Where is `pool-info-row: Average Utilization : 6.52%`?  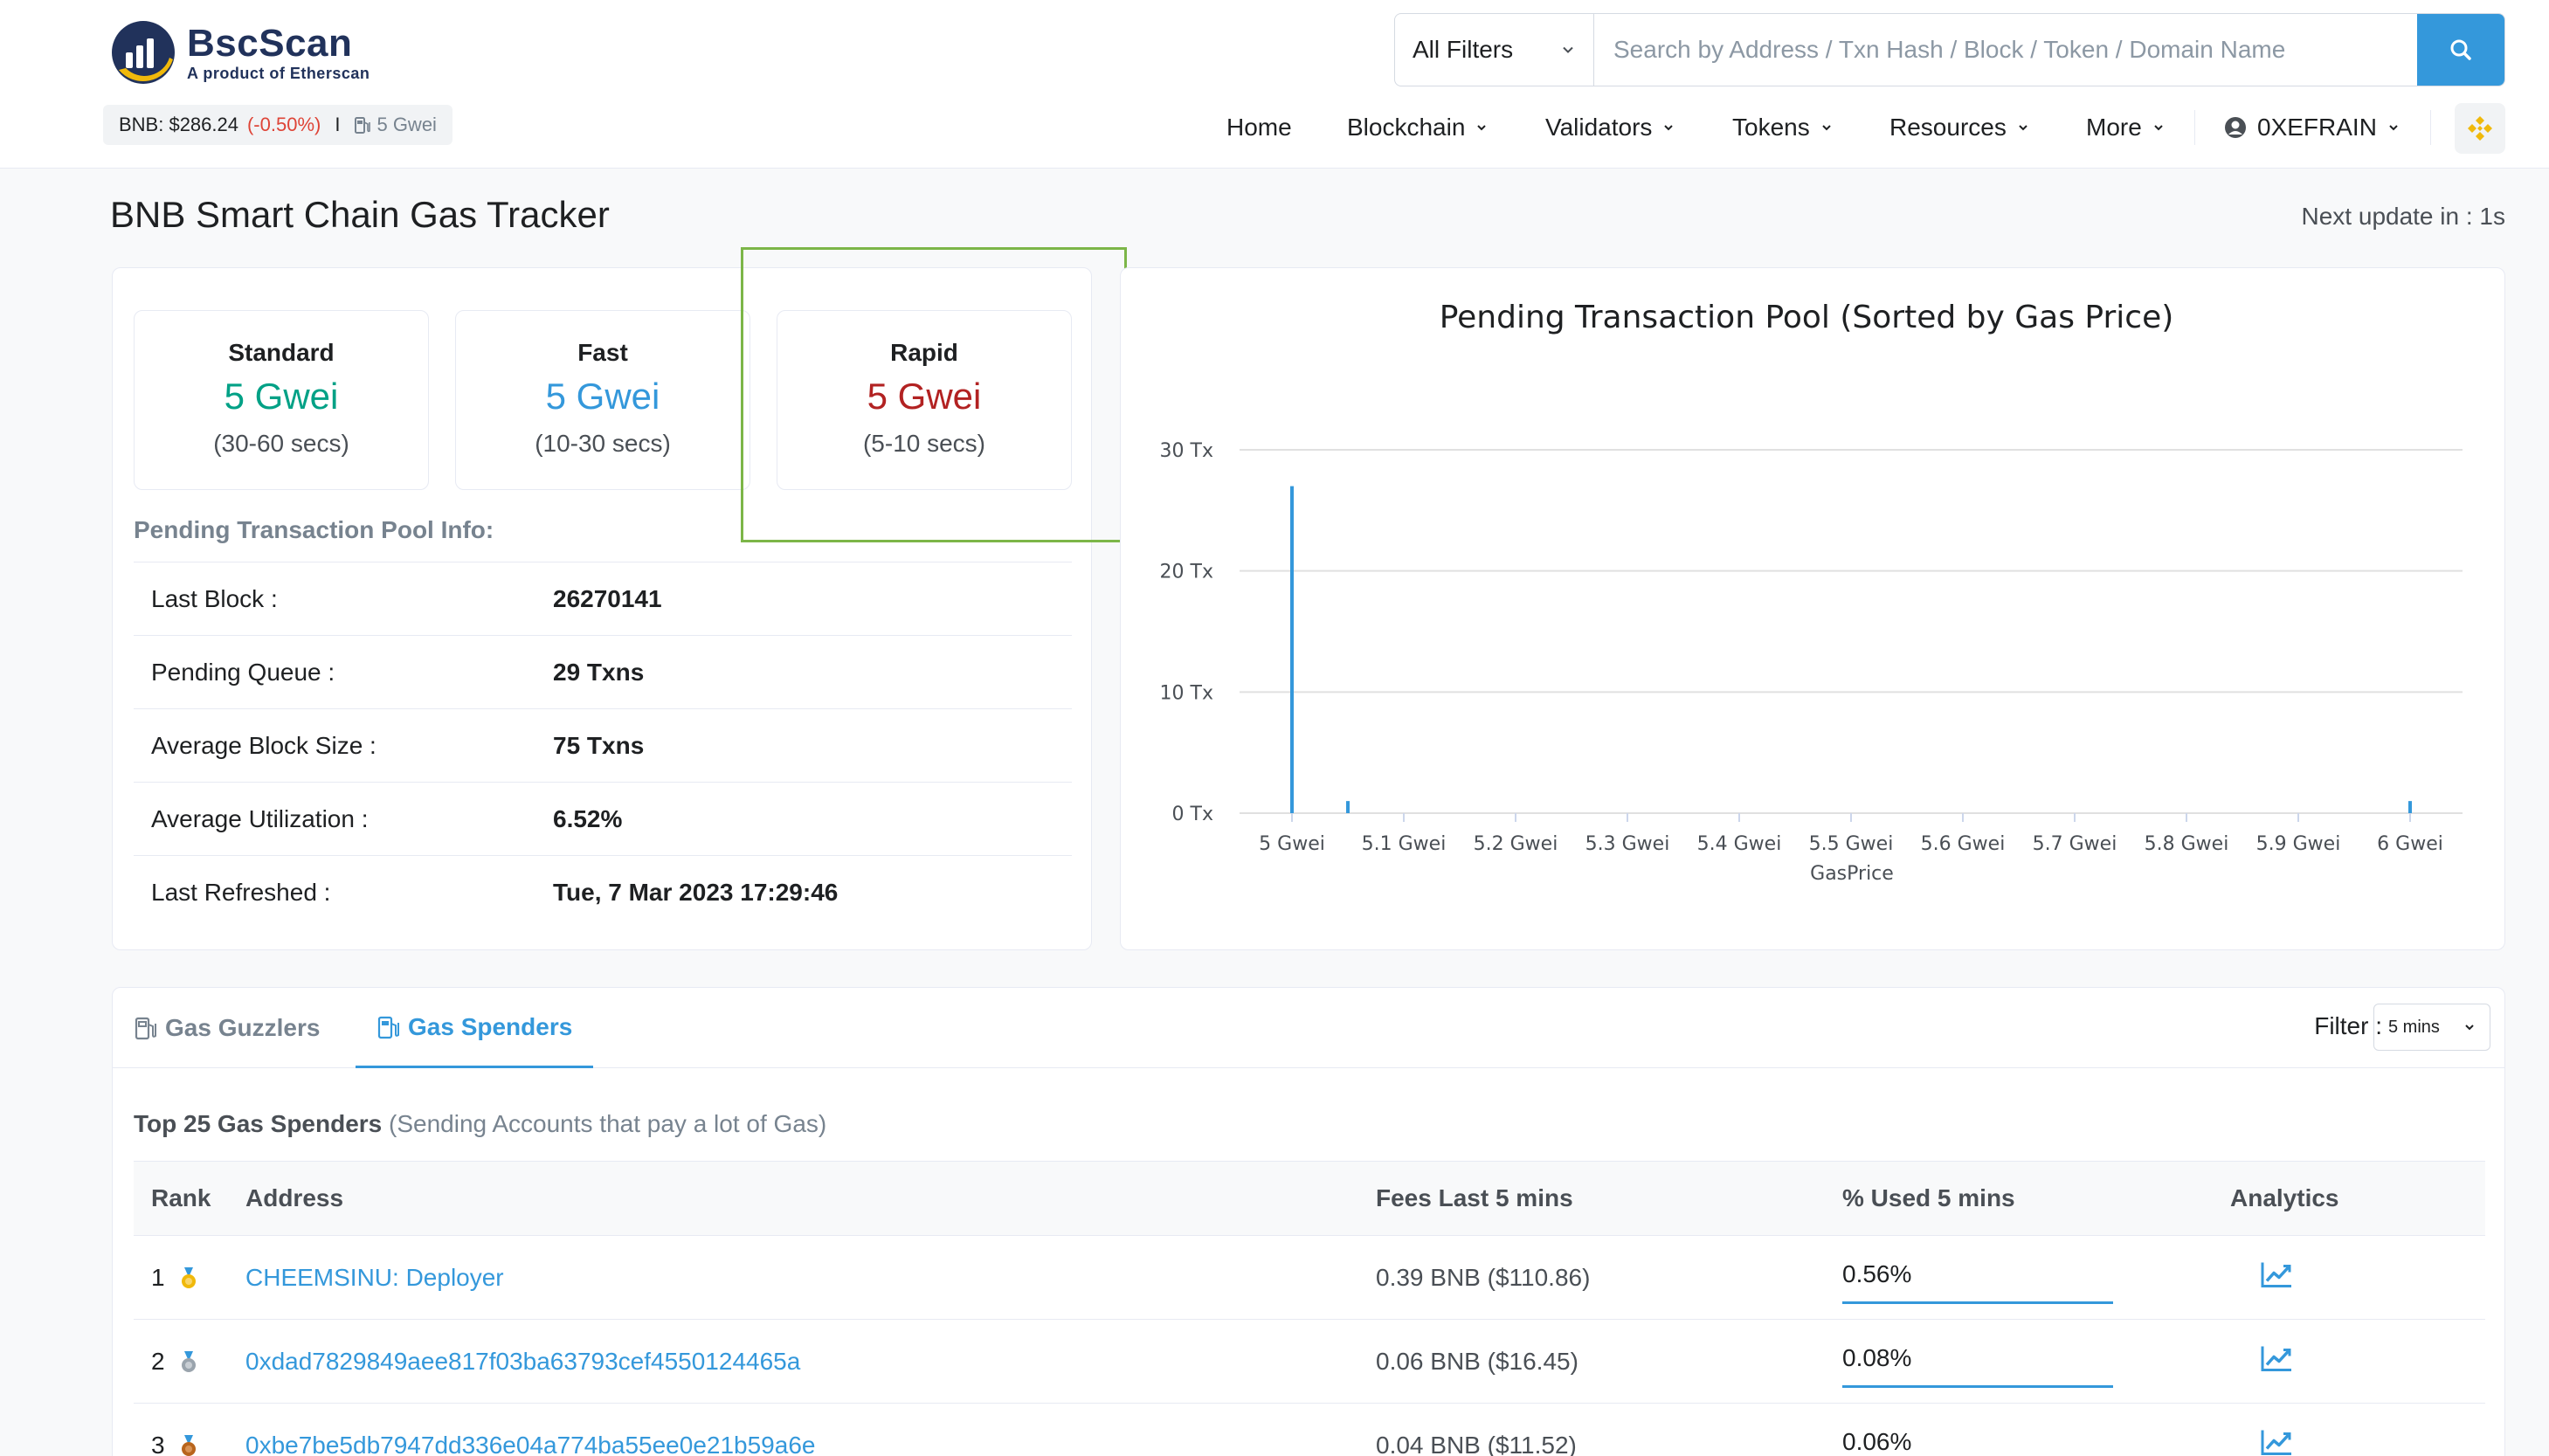 pool-info-row: Average Utilization : 6.52% is located at coordinates (603, 818).